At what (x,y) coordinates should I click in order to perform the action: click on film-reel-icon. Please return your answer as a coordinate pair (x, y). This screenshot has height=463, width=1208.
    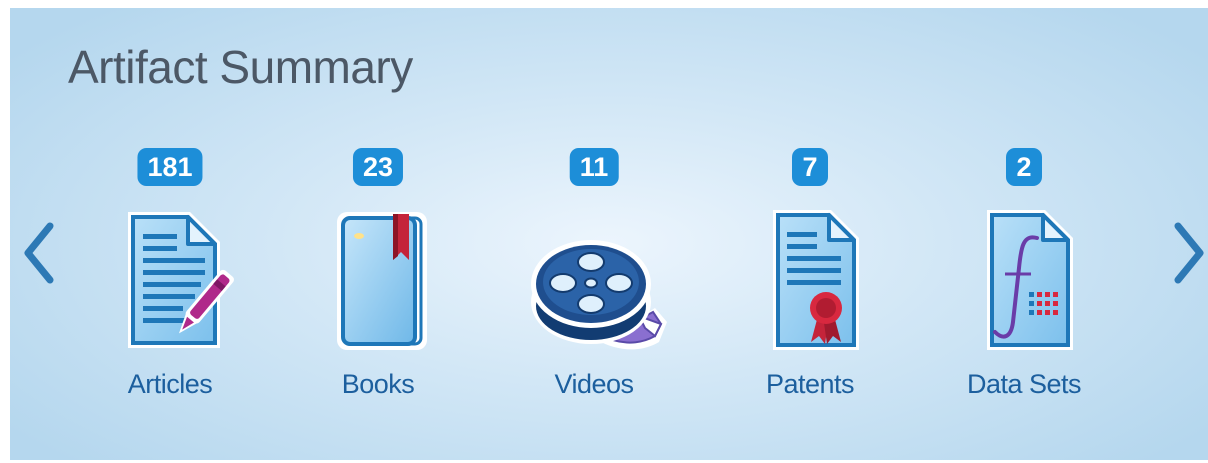
    Looking at the image, I should click on (599, 295).